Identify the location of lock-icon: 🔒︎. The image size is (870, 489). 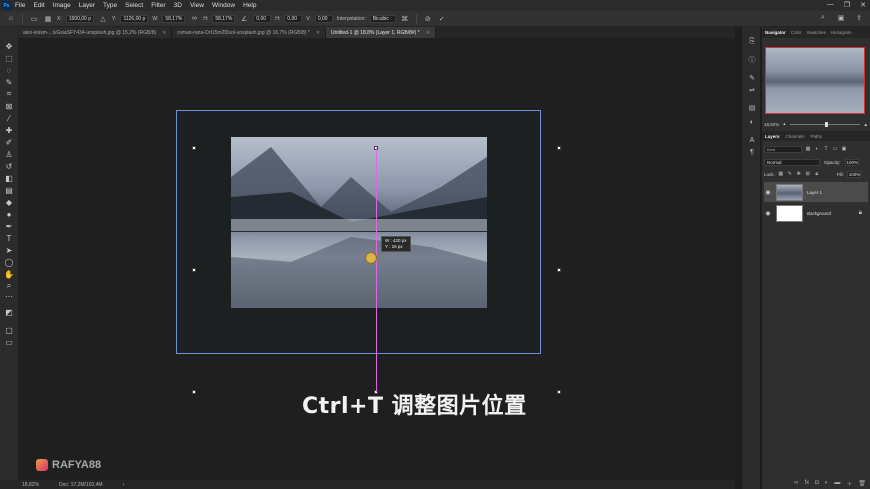
(860, 213).